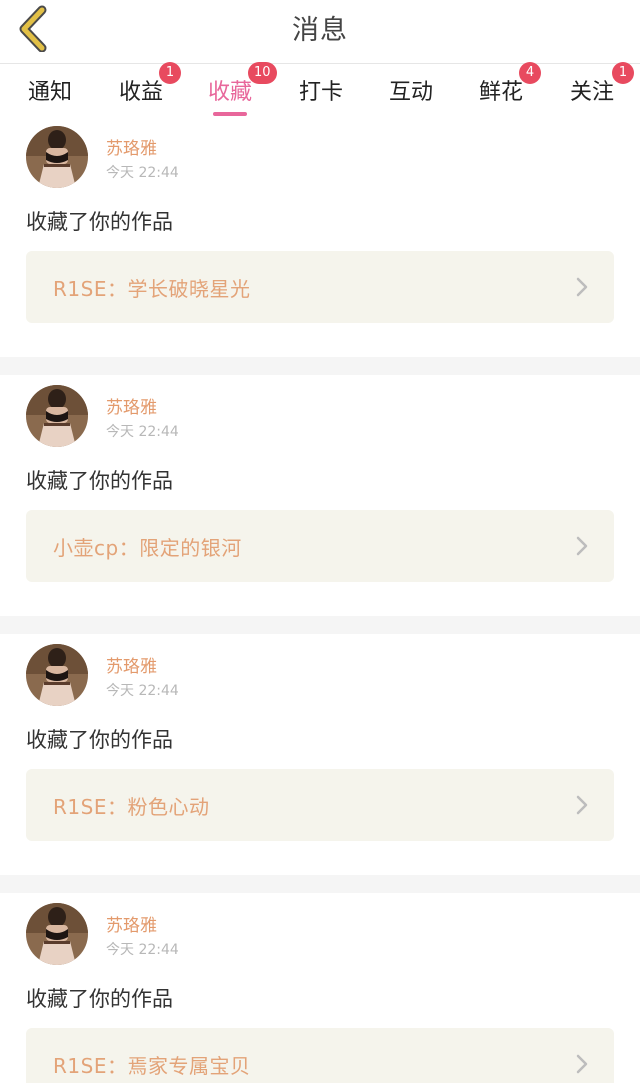 The width and height of the screenshot is (640, 1083). What do you see at coordinates (152, 1066) in the screenshot?
I see `work-title: R1SE：焉家专属宝贝` at bounding box center [152, 1066].